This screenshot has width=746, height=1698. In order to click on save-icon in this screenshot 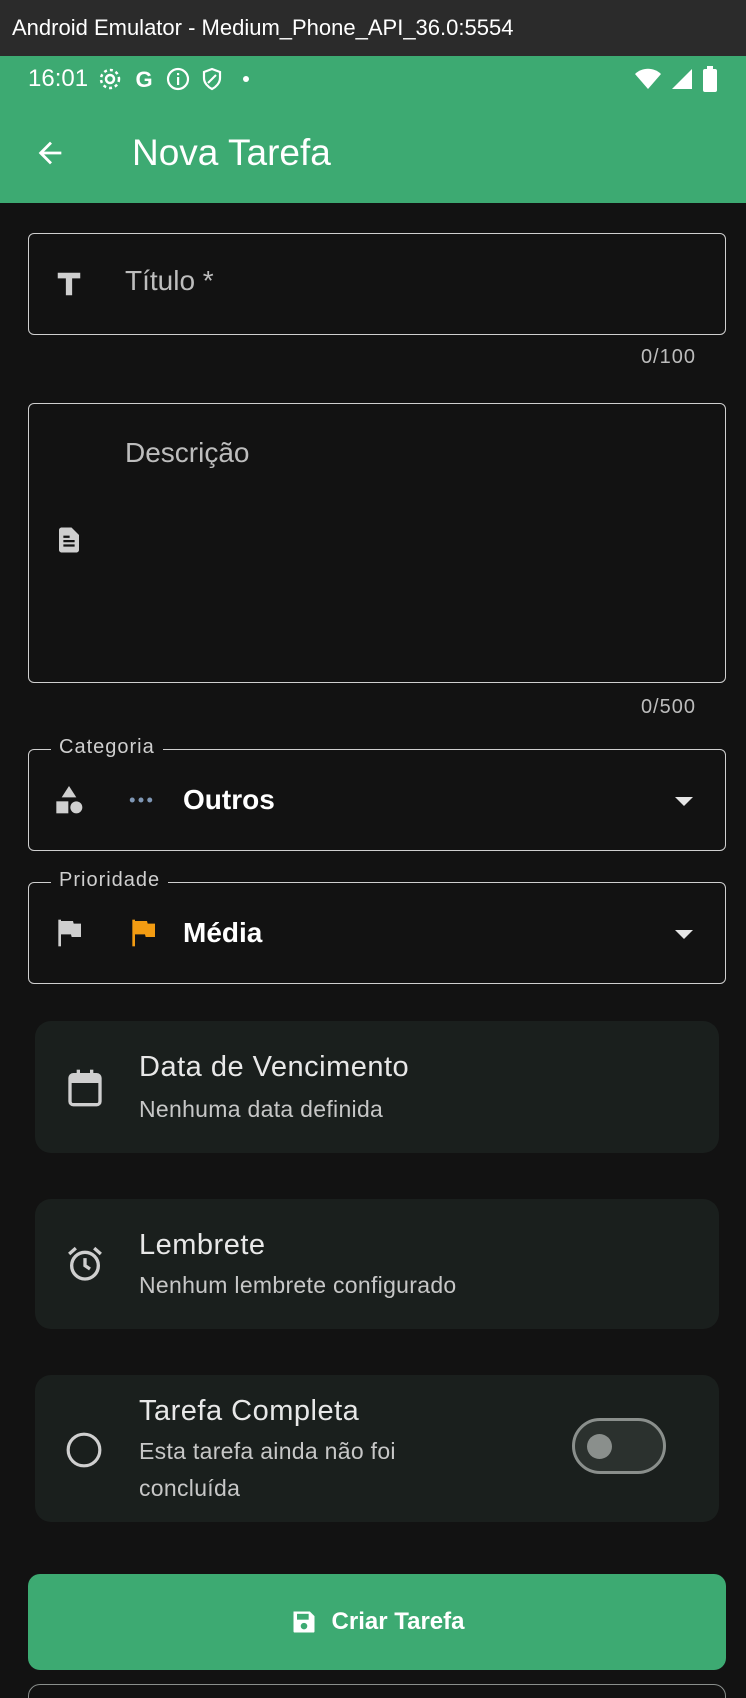, I will do `click(304, 1622)`.